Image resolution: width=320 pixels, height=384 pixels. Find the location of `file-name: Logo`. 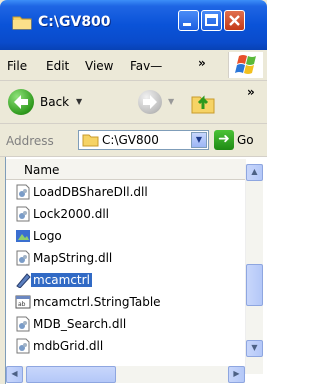

file-name: Logo is located at coordinates (47, 236).